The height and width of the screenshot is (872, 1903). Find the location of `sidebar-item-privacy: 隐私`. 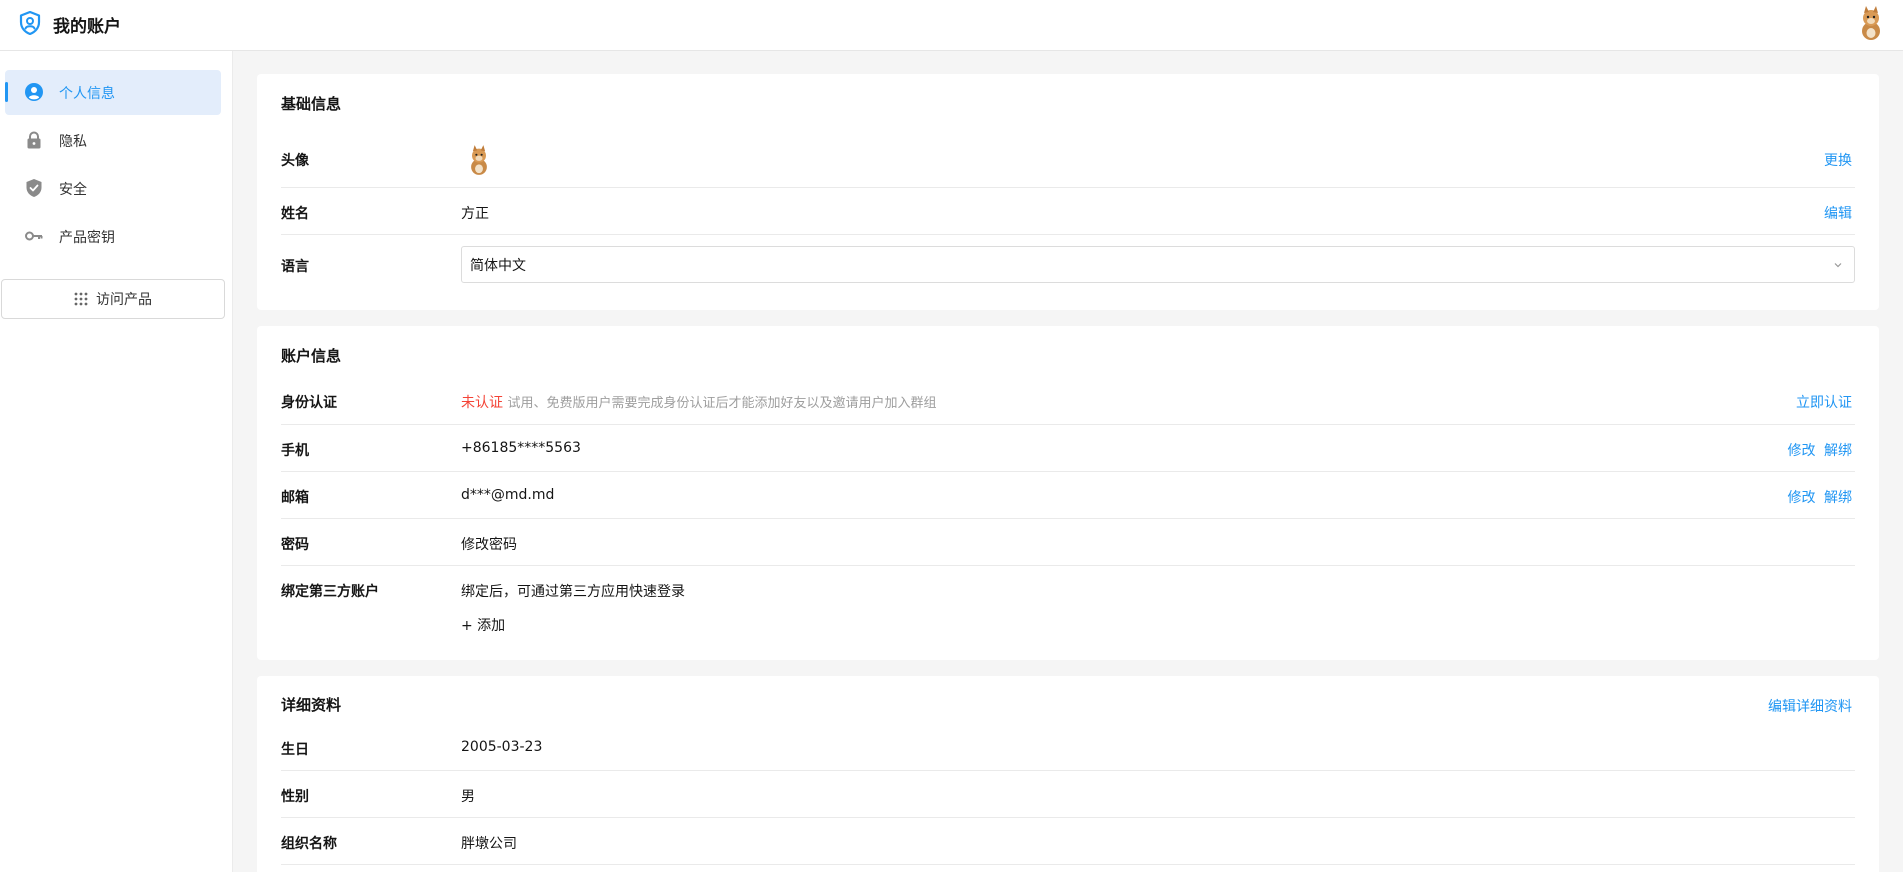

sidebar-item-privacy: 隐私 is located at coordinates (113, 140).